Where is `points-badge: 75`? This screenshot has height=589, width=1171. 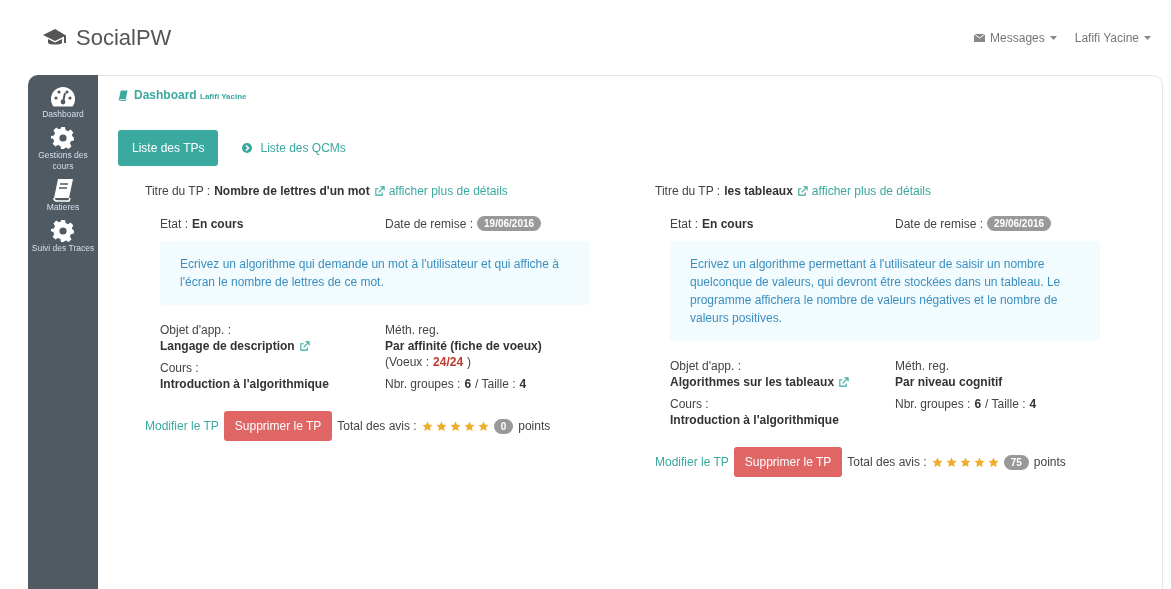
points-badge: 75 is located at coordinates (1016, 462).